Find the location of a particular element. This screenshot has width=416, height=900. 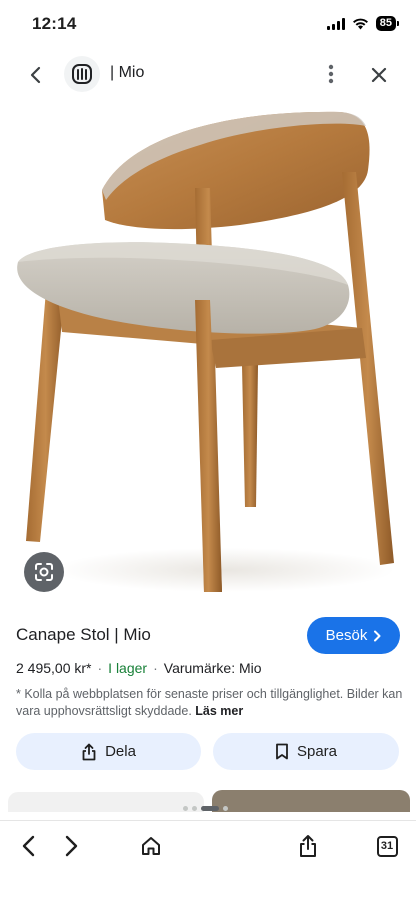

arrow-back-icon is located at coordinates (28, 846).